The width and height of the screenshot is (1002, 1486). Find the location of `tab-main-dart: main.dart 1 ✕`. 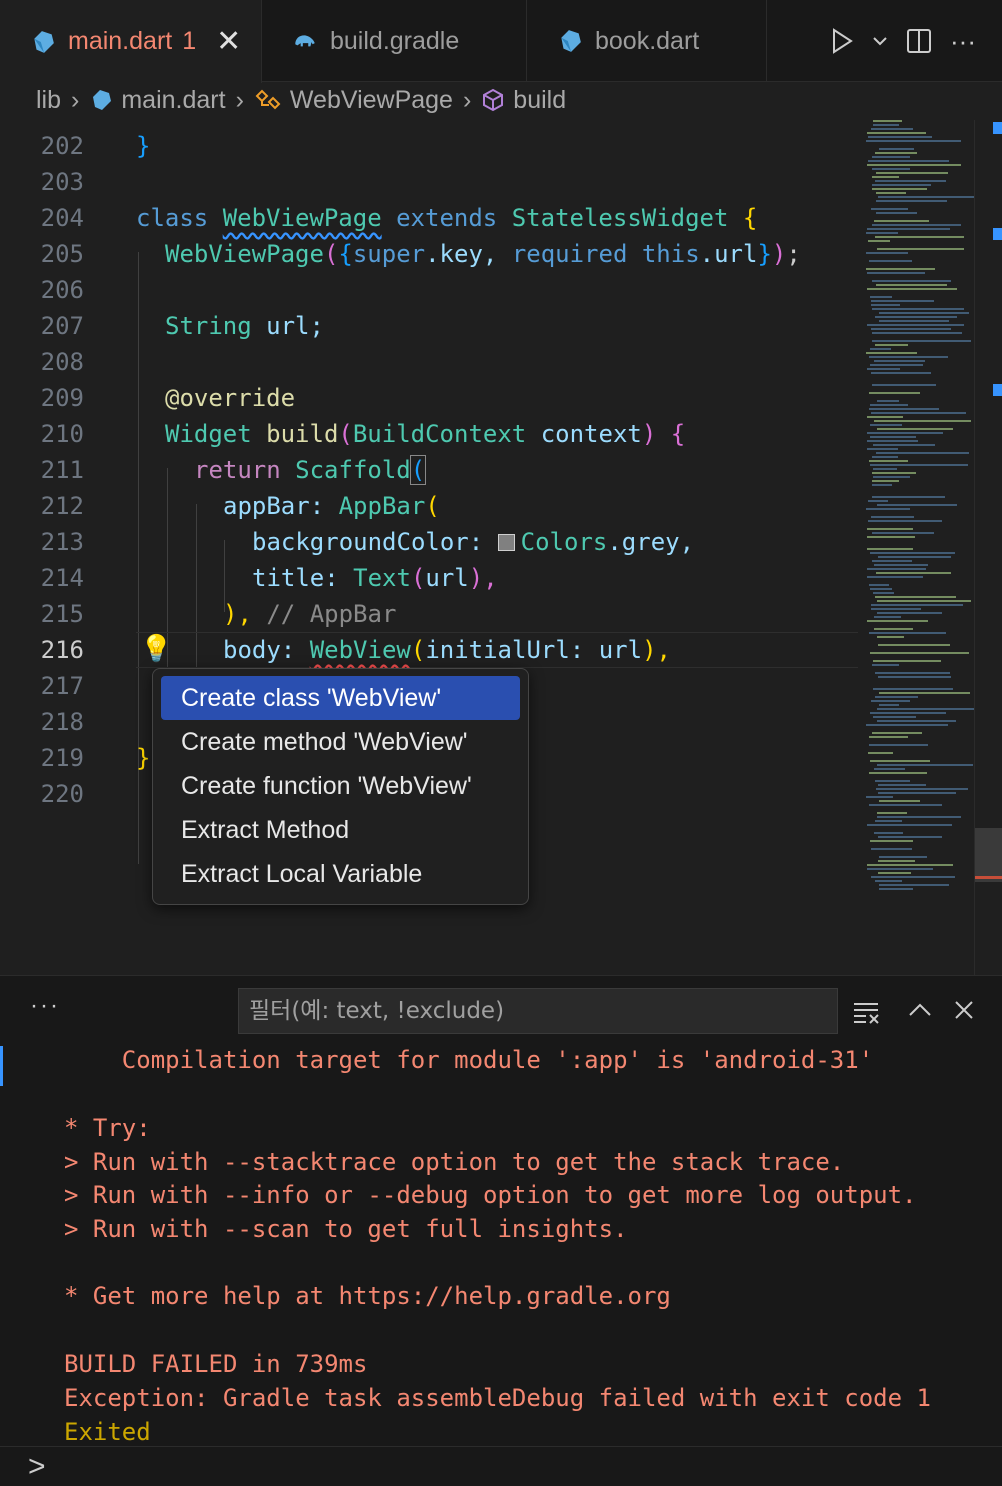

tab-main-dart: main.dart 1 ✕ is located at coordinates (131, 41).